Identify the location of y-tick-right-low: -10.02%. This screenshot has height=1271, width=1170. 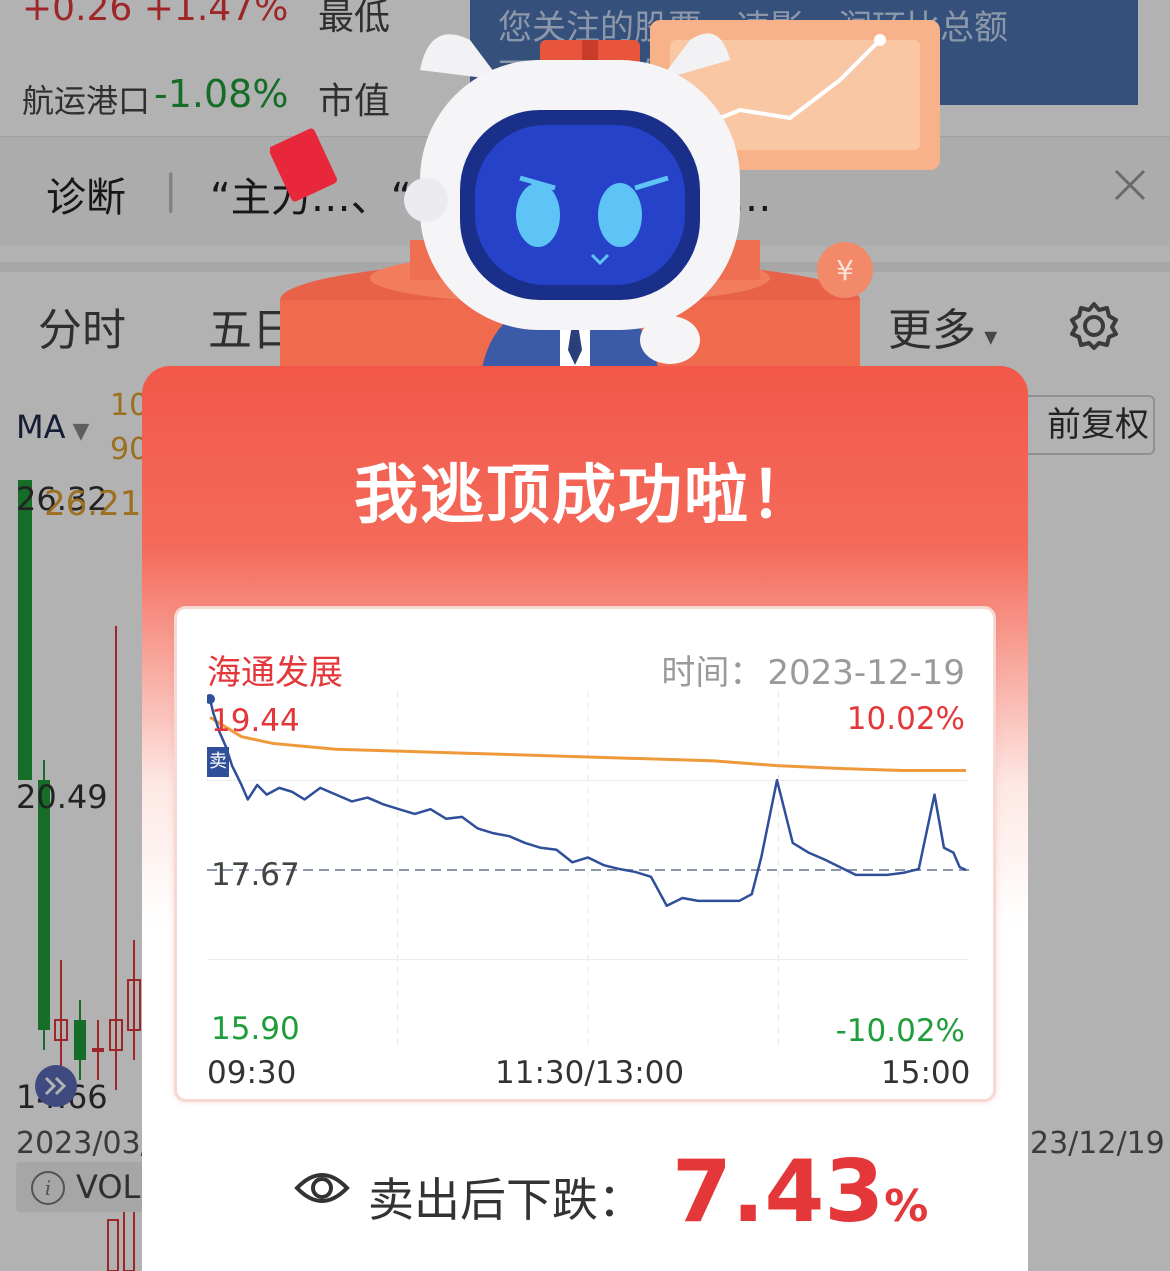
(900, 1031).